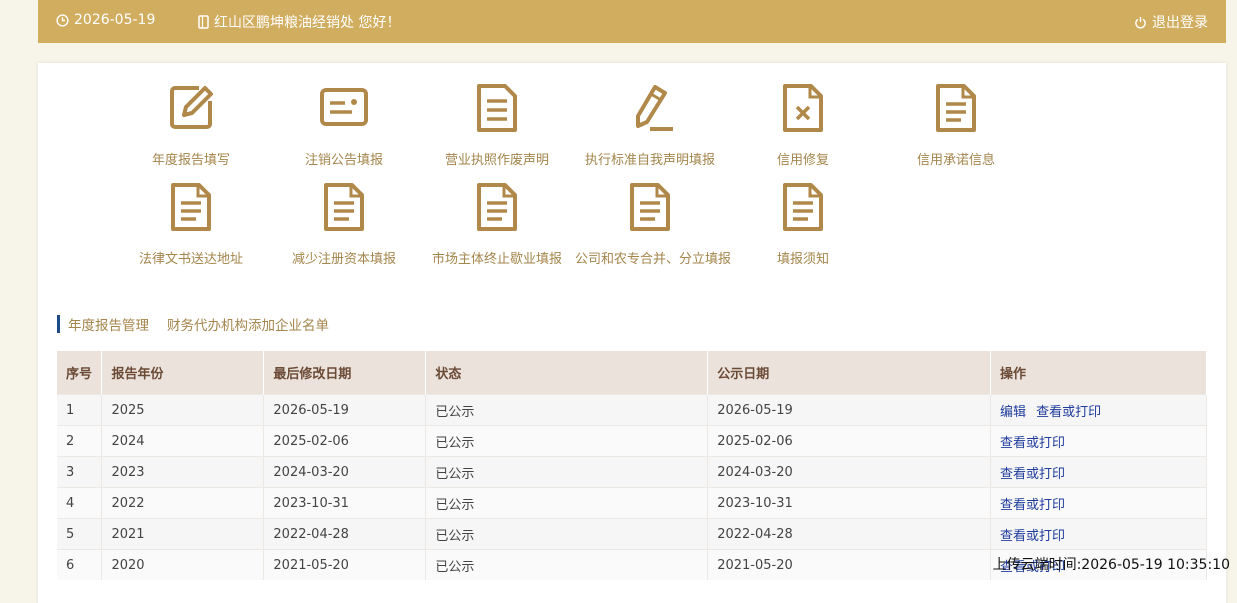 The image size is (1237, 603). Describe the element at coordinates (343, 259) in the screenshot. I see `tile-label: 减少注册资本填报` at that location.